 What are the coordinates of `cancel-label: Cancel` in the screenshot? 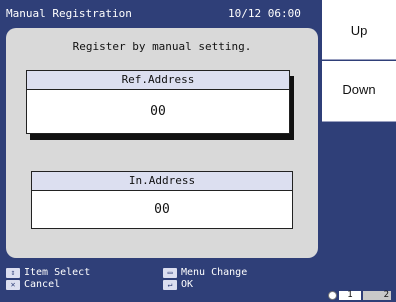 It's located at (42, 284).